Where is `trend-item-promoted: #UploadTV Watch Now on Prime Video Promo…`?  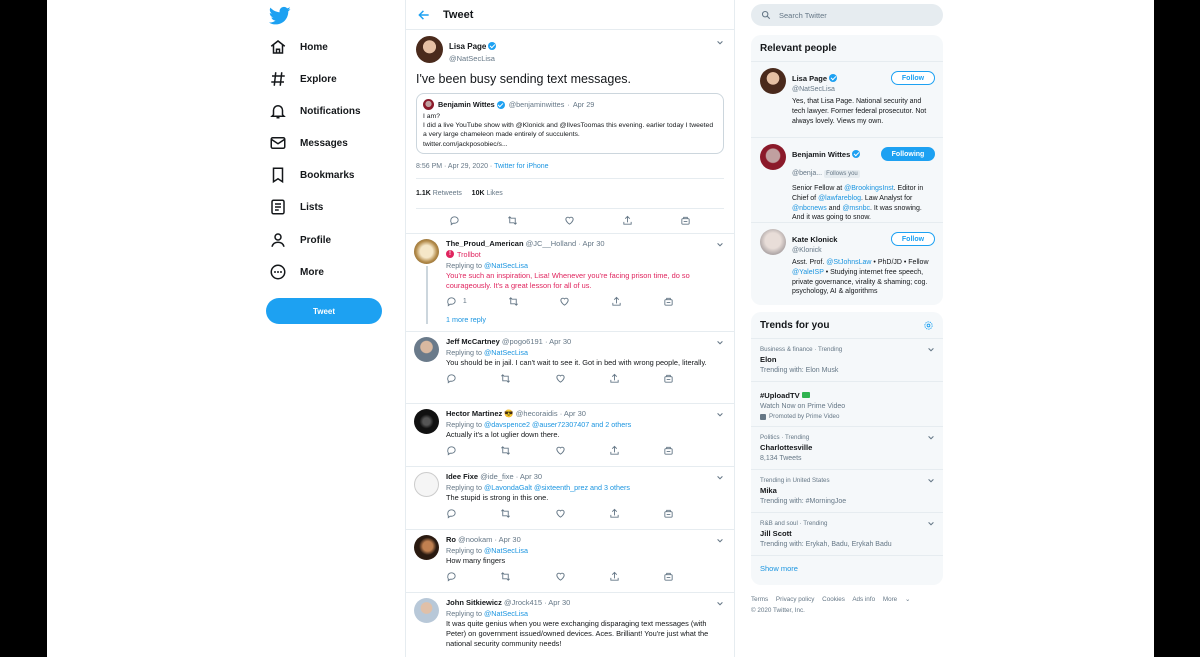
trend-item-promoted: #UploadTV Watch Now on Prime Video Promo… is located at coordinates (847, 404).